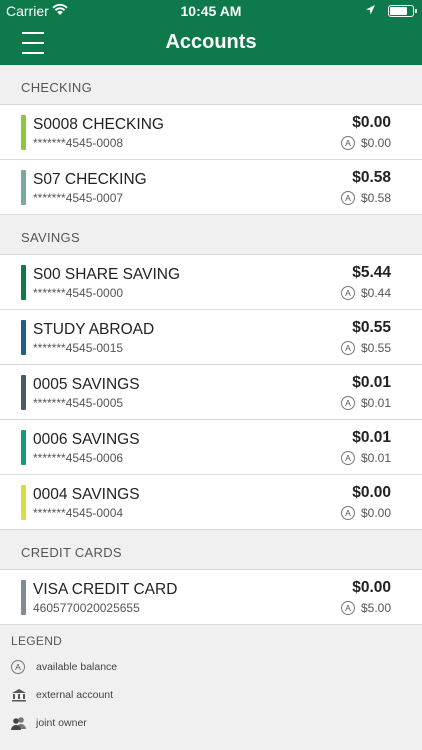 This screenshot has height=750, width=422. I want to click on joint-owner-icon, so click(19, 724).